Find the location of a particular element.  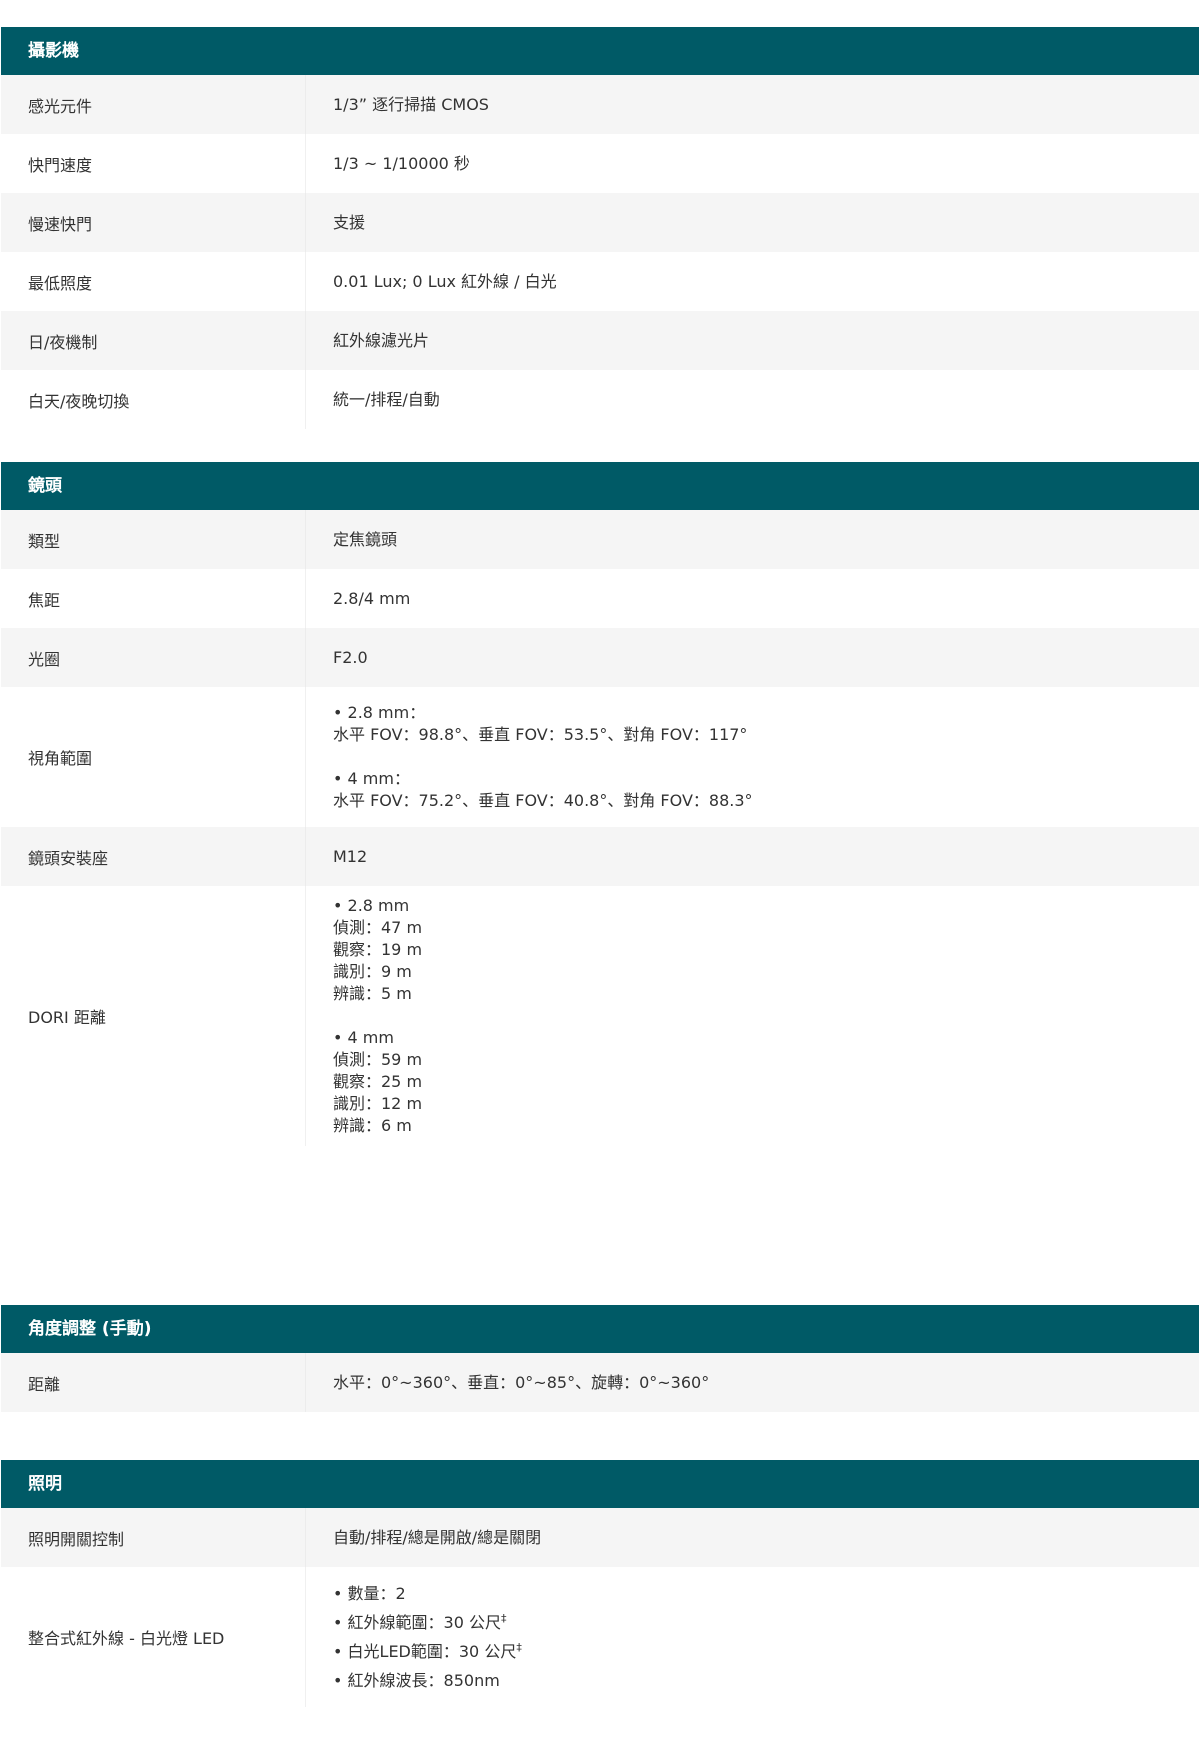

spec-label: 鏡頭安裝座 is located at coordinates (68, 858).